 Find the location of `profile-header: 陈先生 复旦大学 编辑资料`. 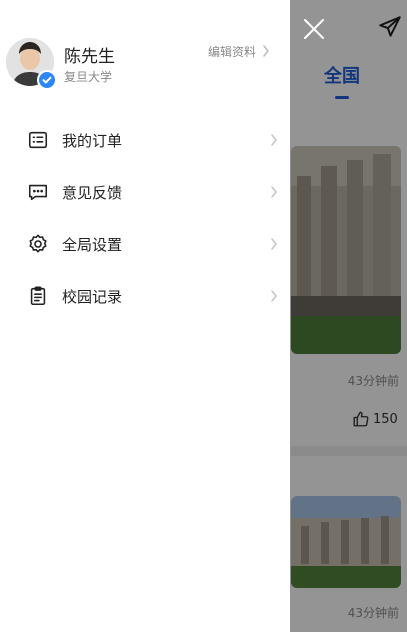

profile-header: 陈先生 复旦大学 编辑资料 is located at coordinates (145, 66).